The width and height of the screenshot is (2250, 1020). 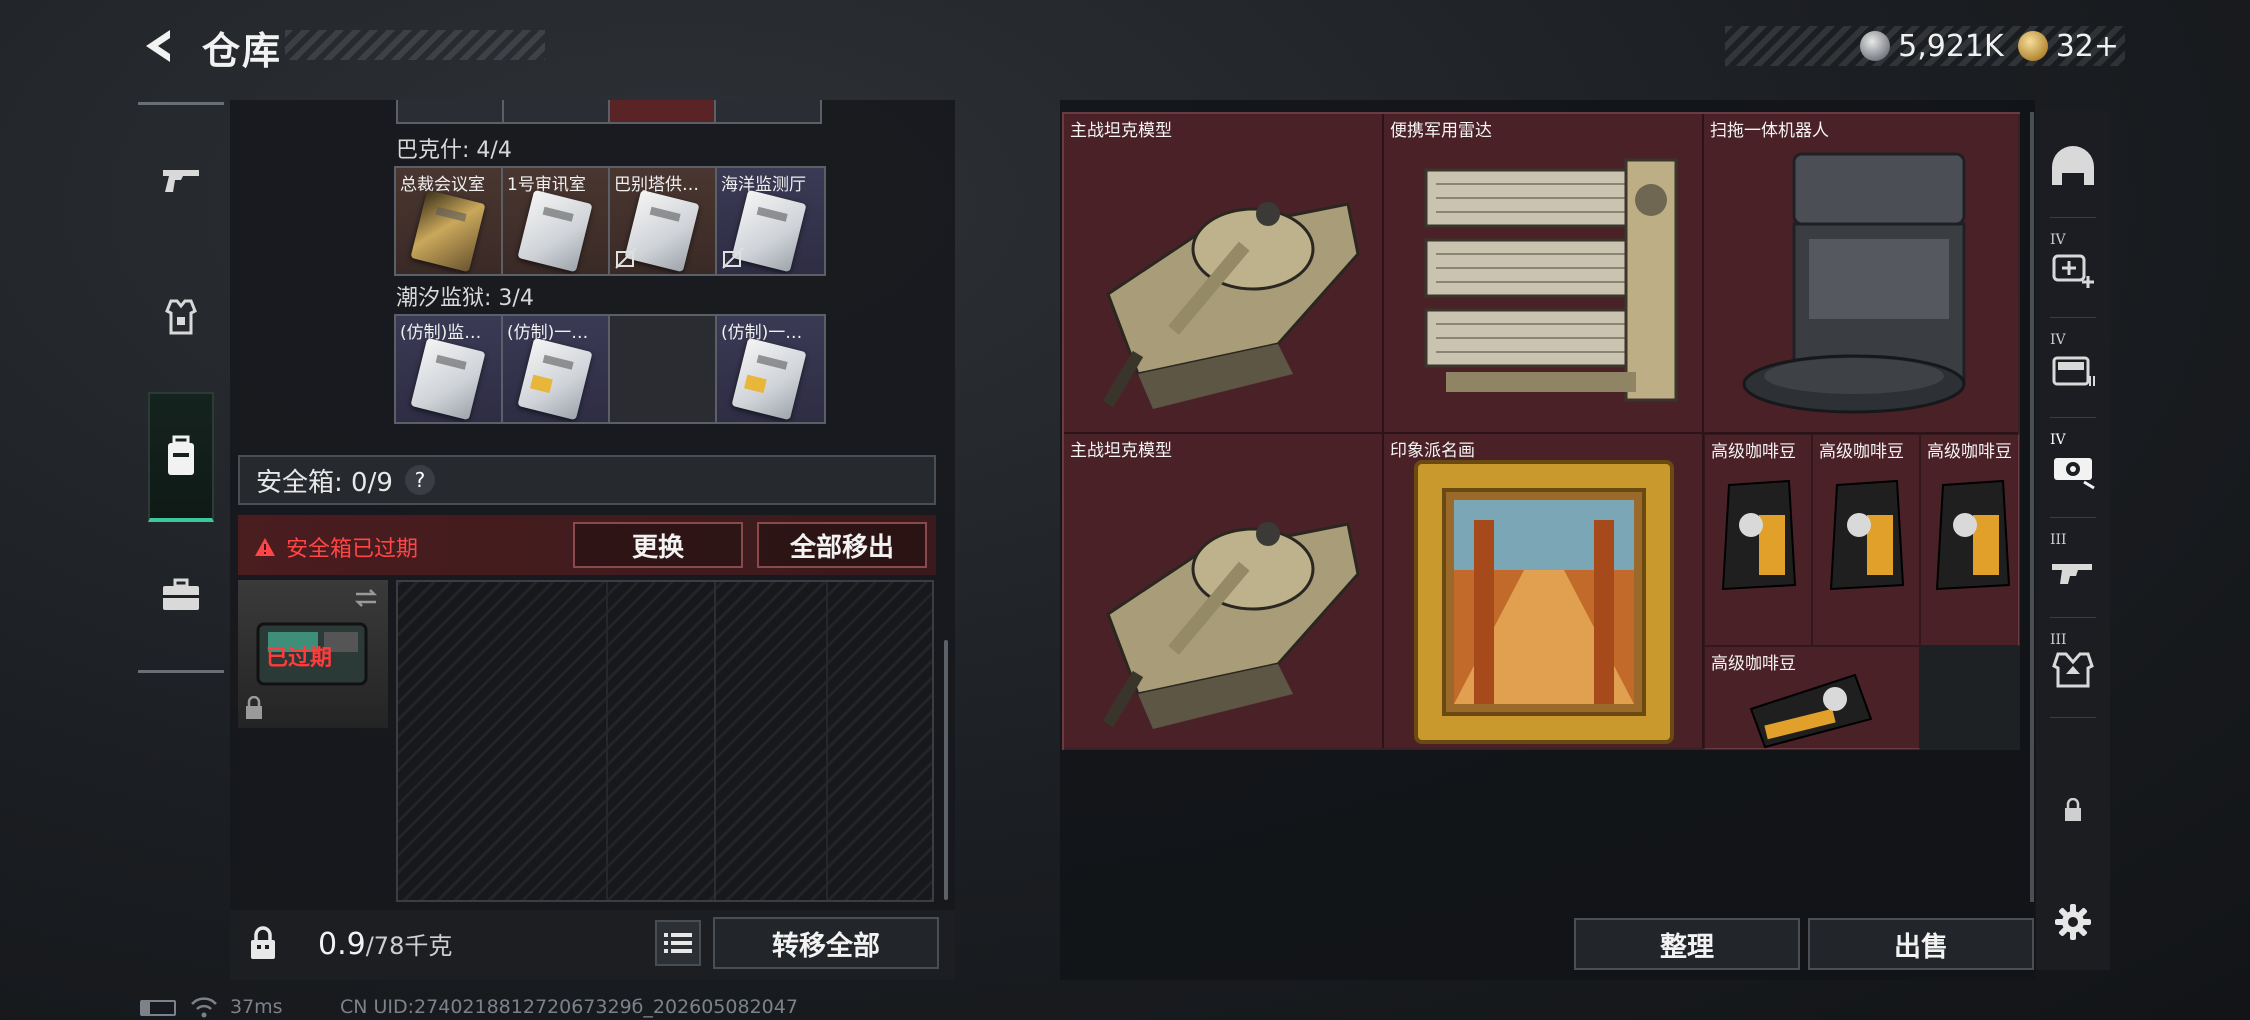 What do you see at coordinates (2068, 46) in the screenshot?
I see `gold-currency: 32+` at bounding box center [2068, 46].